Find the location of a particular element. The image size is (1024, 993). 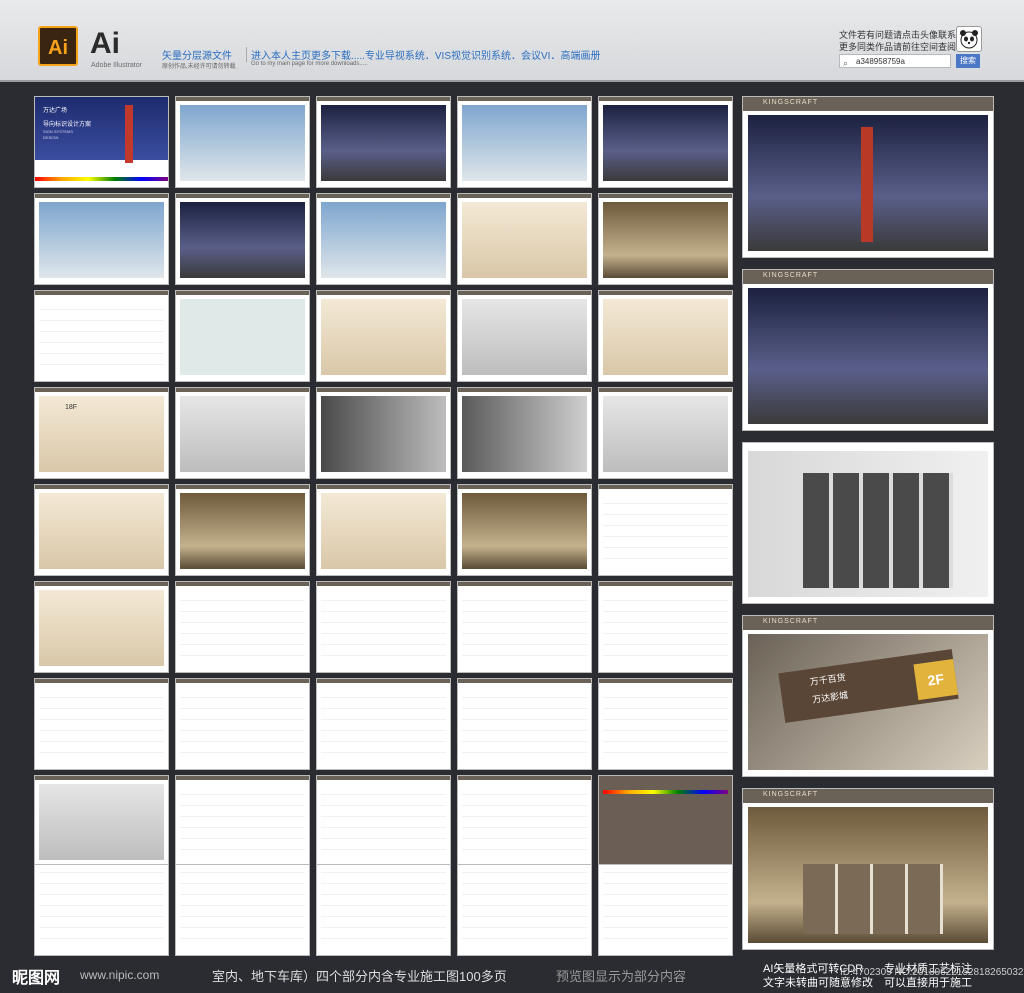

footer-description: 室内、地下车库）四个部分内含专业施工图100多页 is located at coordinates (359, 976).